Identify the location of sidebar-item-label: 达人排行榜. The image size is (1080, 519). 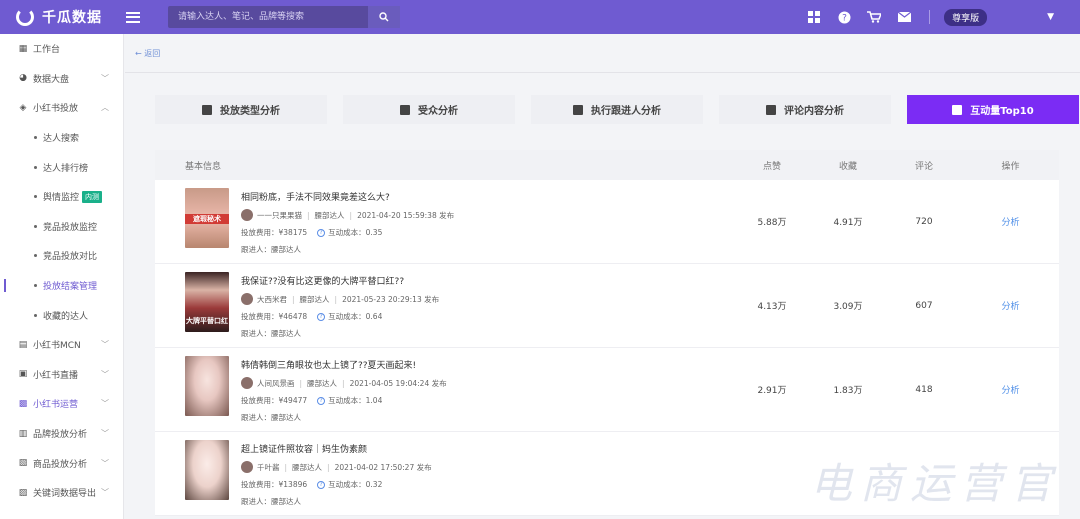
(66, 168).